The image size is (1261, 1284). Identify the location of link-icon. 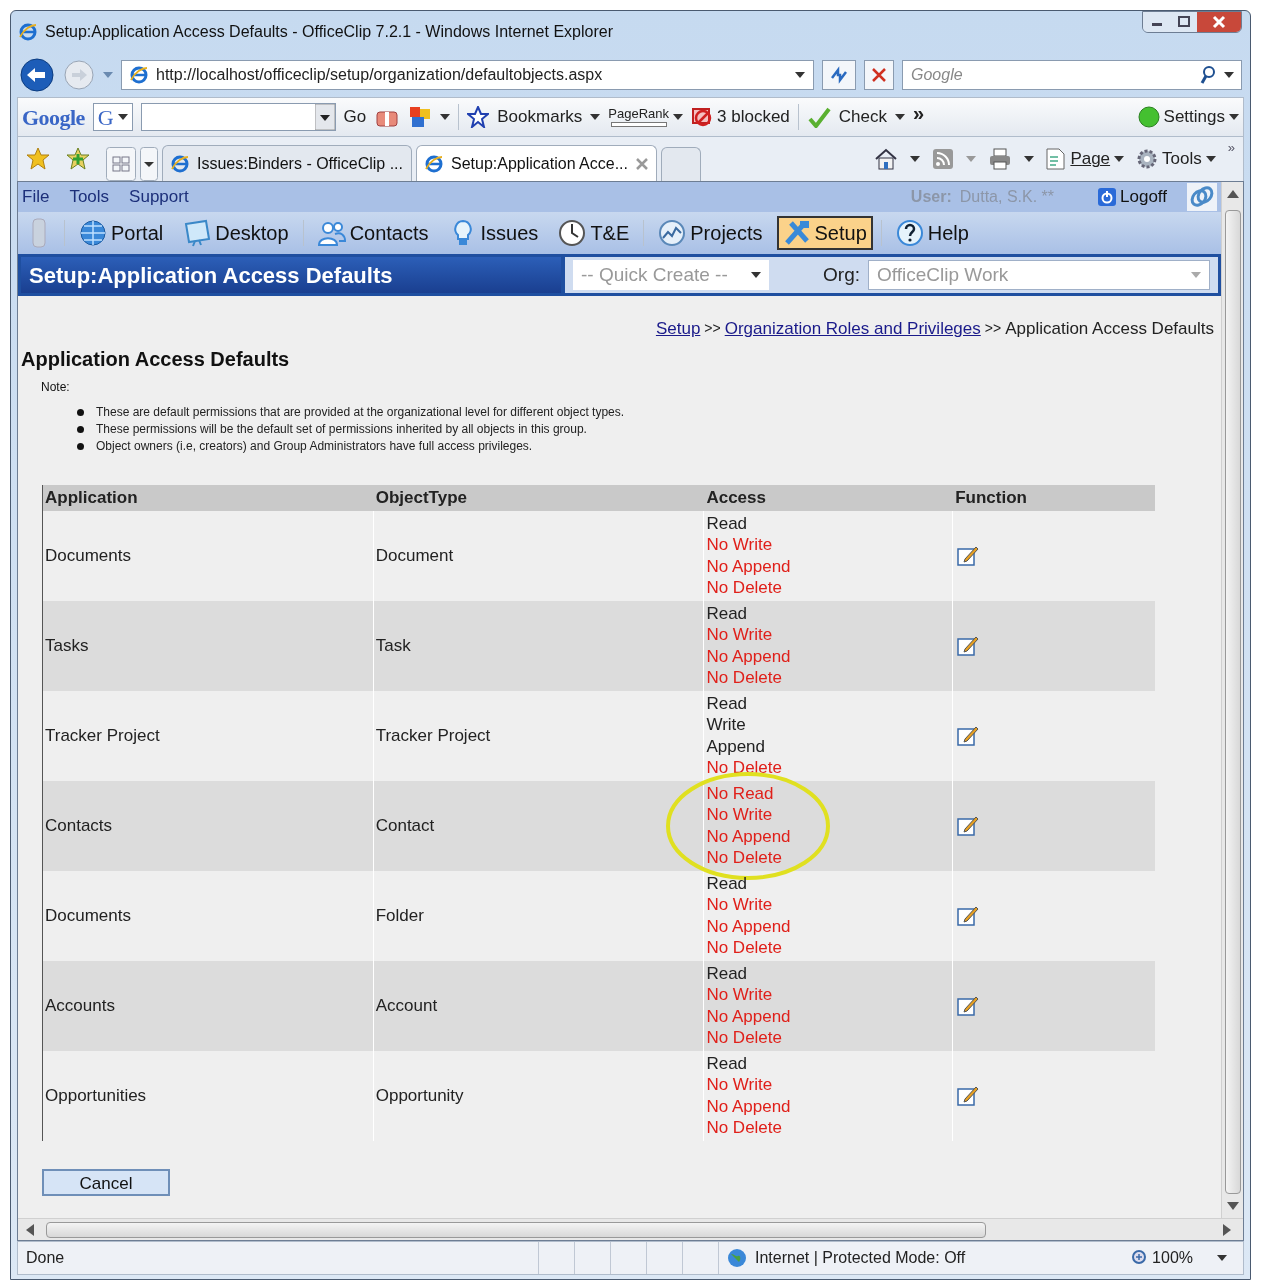
(1202, 197).